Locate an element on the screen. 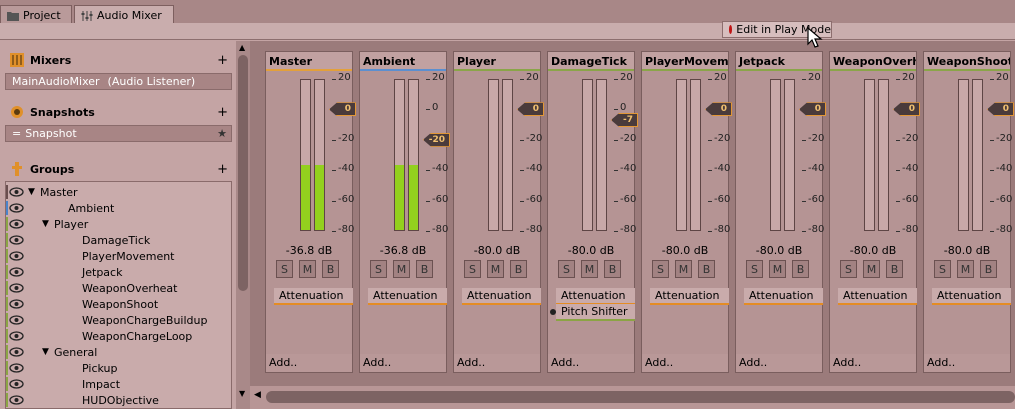 The width and height of the screenshot is (1015, 409). strip-name: Master is located at coordinates (309, 61).